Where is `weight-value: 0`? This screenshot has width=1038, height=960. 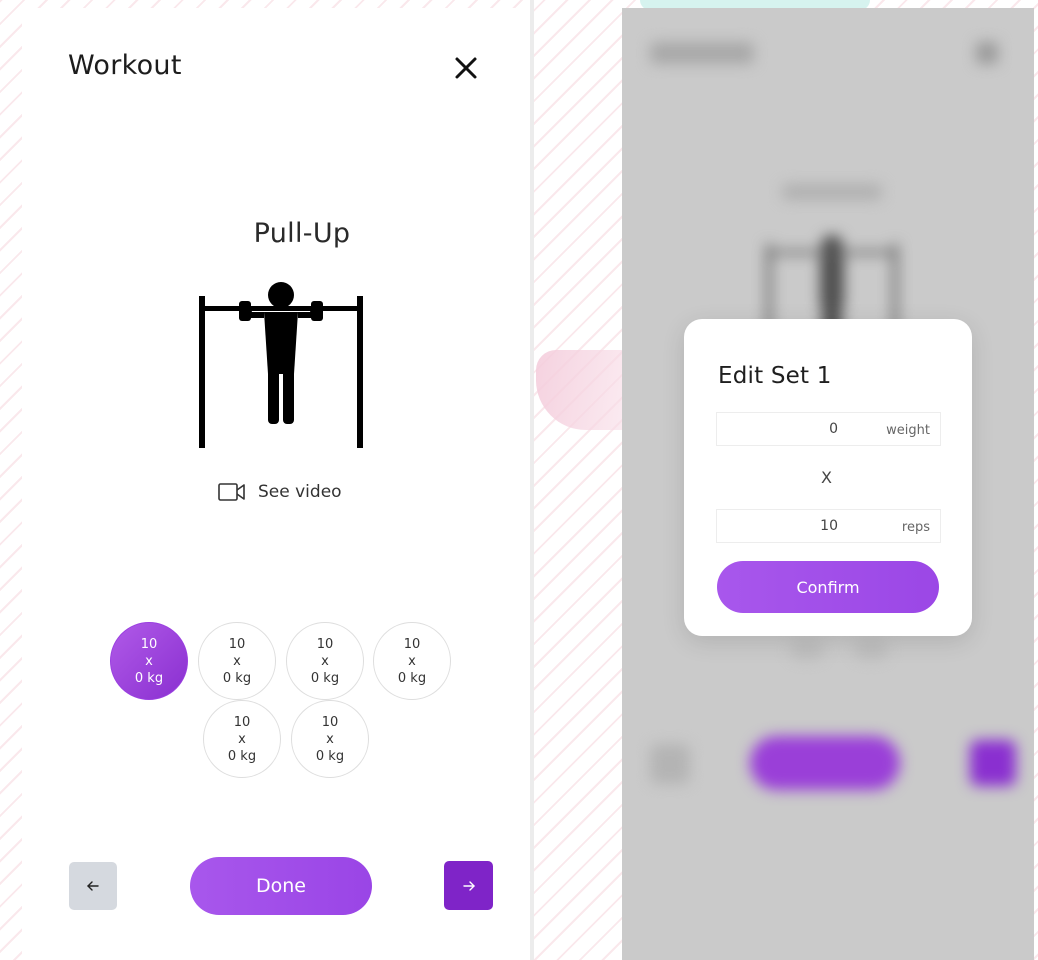 weight-value: 0 is located at coordinates (833, 429).